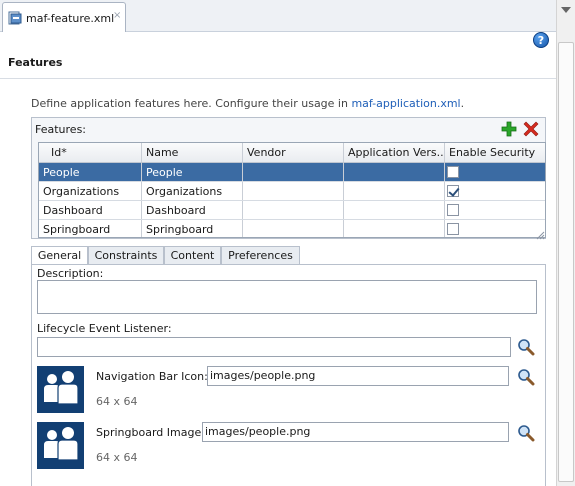  What do you see at coordinates (358, 376) in the screenshot?
I see `nav-icon-input: images/people.png` at bounding box center [358, 376].